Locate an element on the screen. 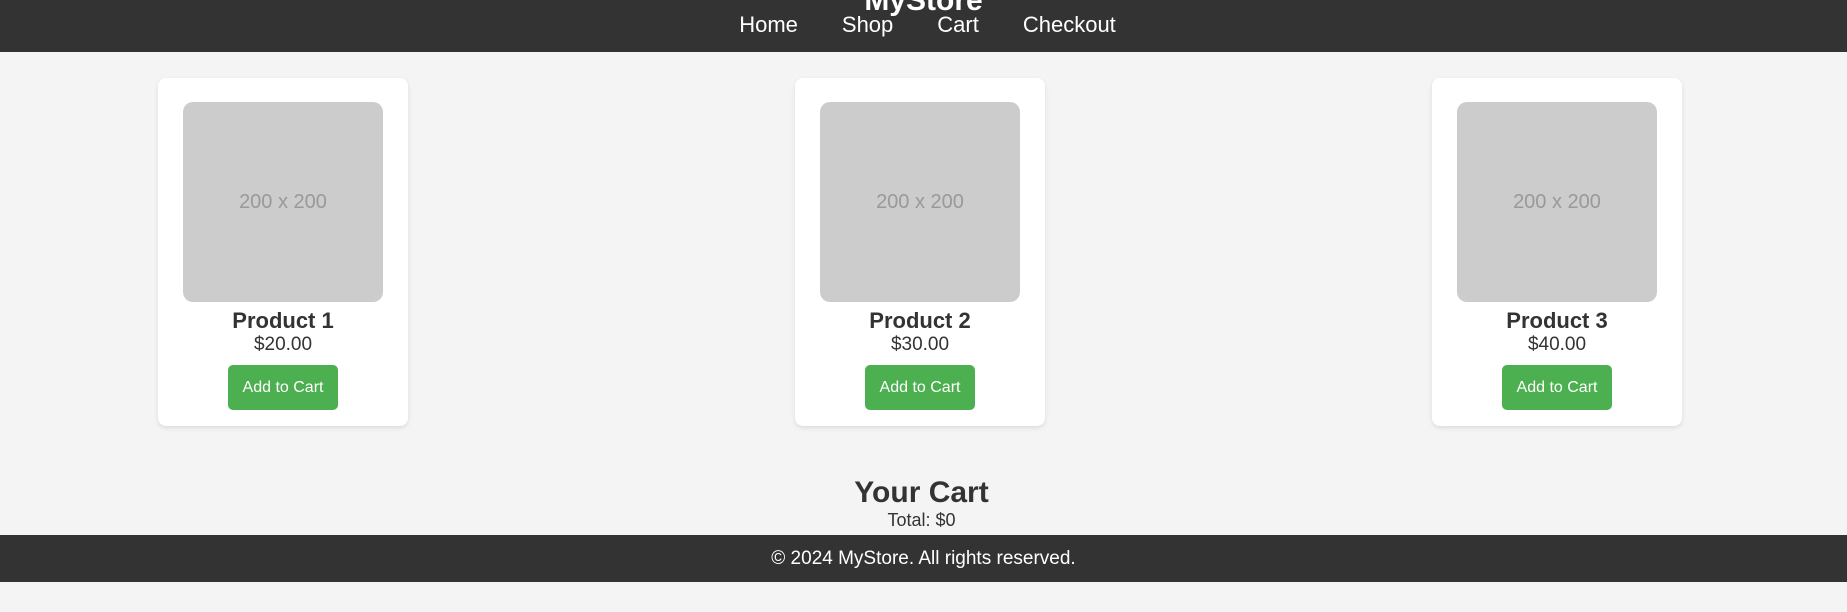 This screenshot has width=1847, height=612. product-card: 200 x 200 Product 1 $20.00 Add to Cart is located at coordinates (283, 252).